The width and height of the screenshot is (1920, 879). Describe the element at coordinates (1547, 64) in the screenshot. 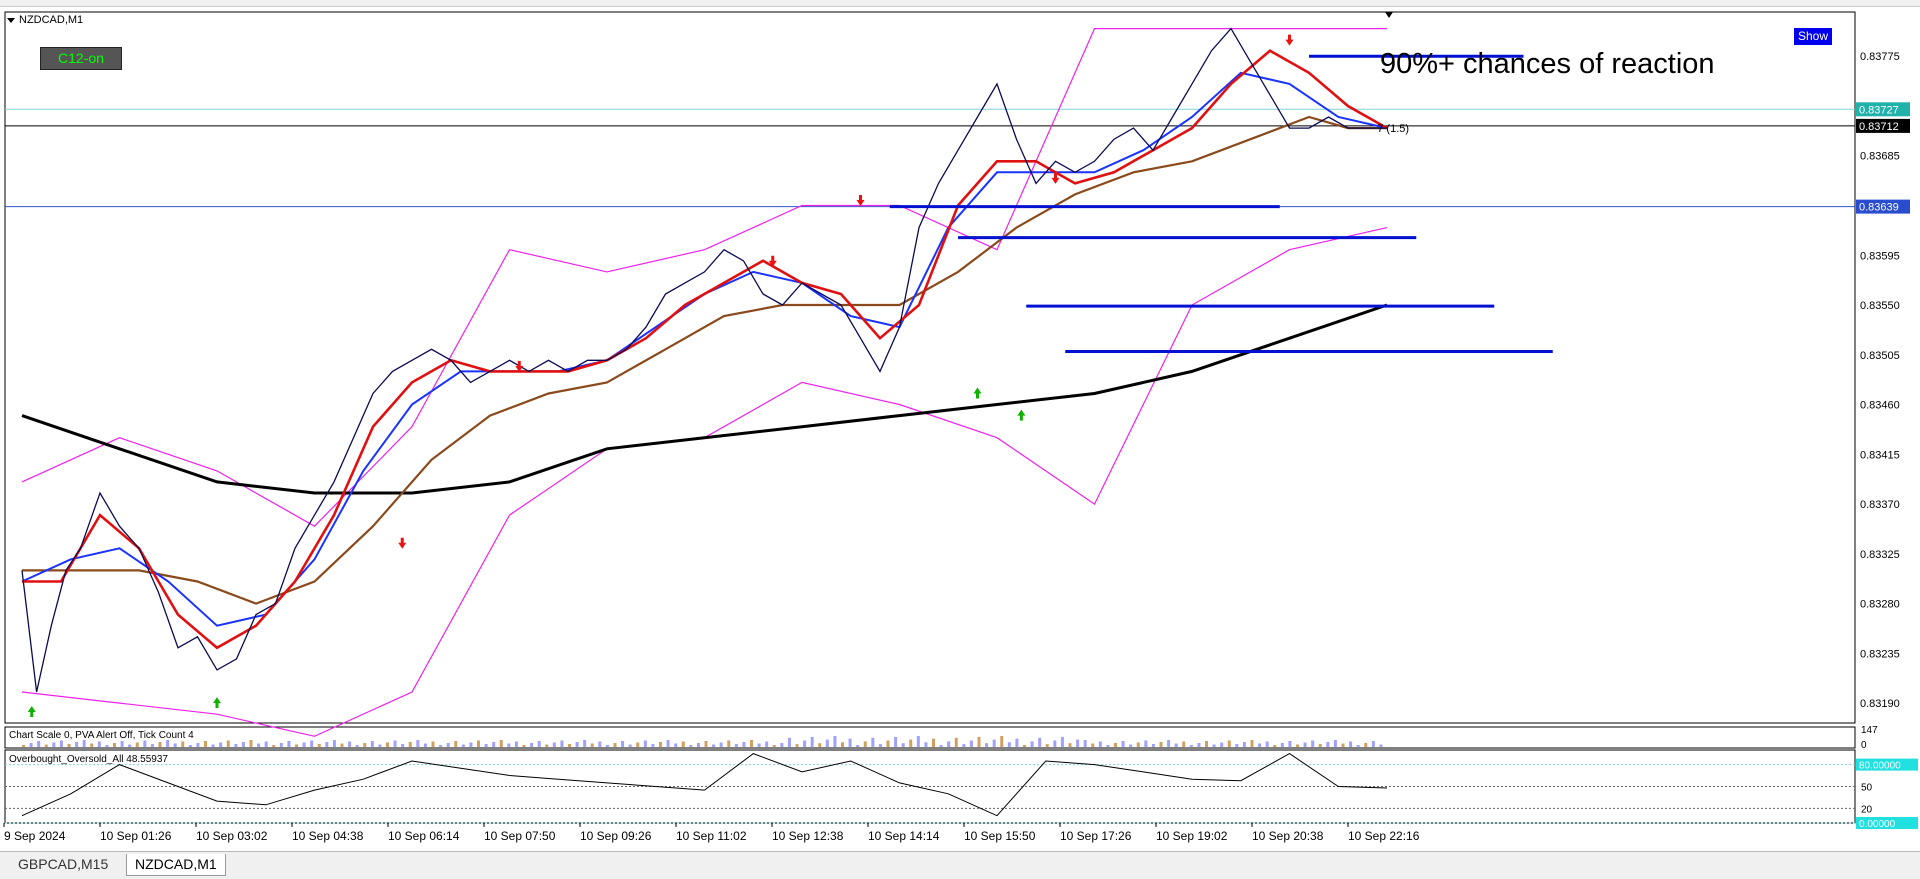

I see `chart-annotation-text: 90%+ chances of reaction` at that location.